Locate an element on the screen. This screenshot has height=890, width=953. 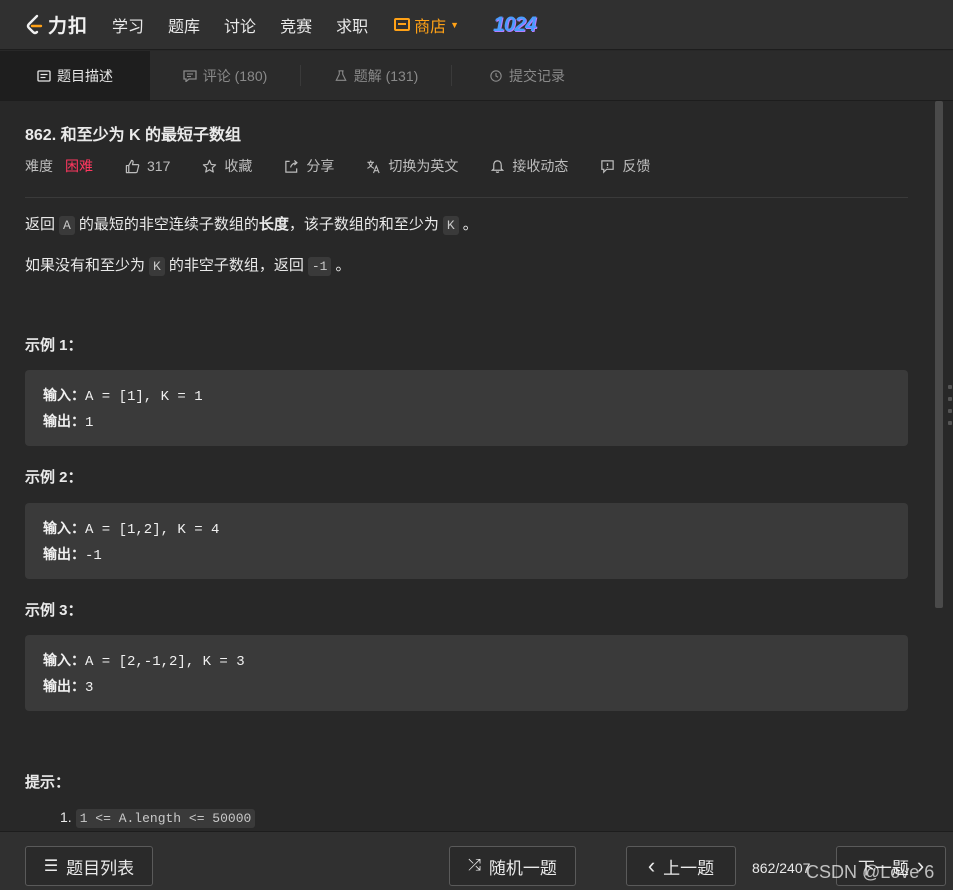
example-box: 输入：A = [1], K = 1 输出：1 is located at coordinates (466, 408).